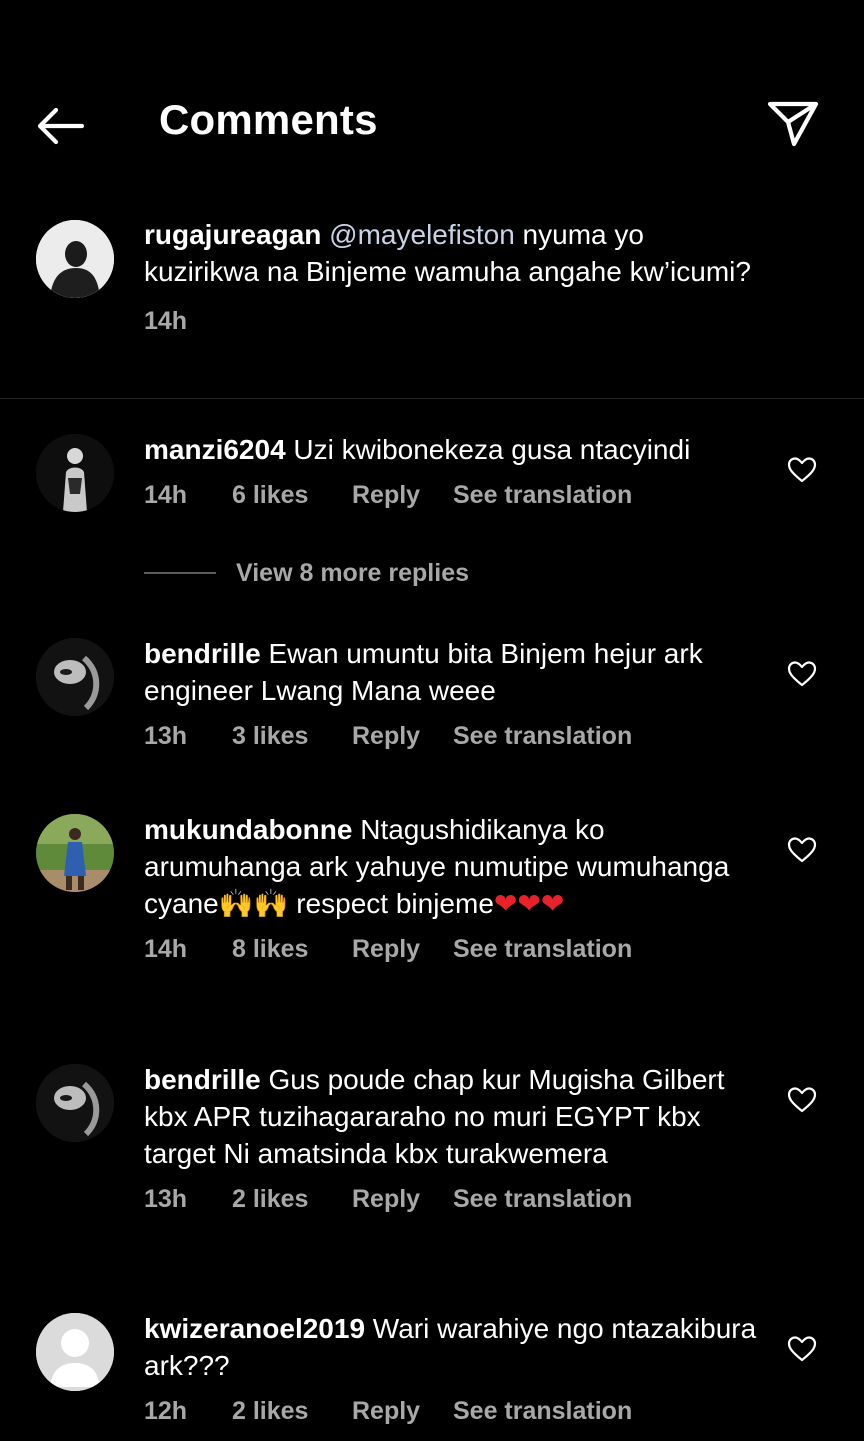 The height and width of the screenshot is (1441, 864). I want to click on view-more-replies-label: View 8 more replies, so click(352, 572).